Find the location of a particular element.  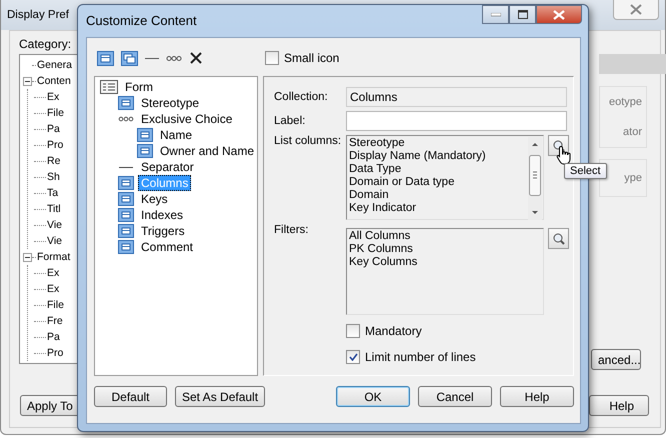

dialog-button: OK is located at coordinates (373, 396).